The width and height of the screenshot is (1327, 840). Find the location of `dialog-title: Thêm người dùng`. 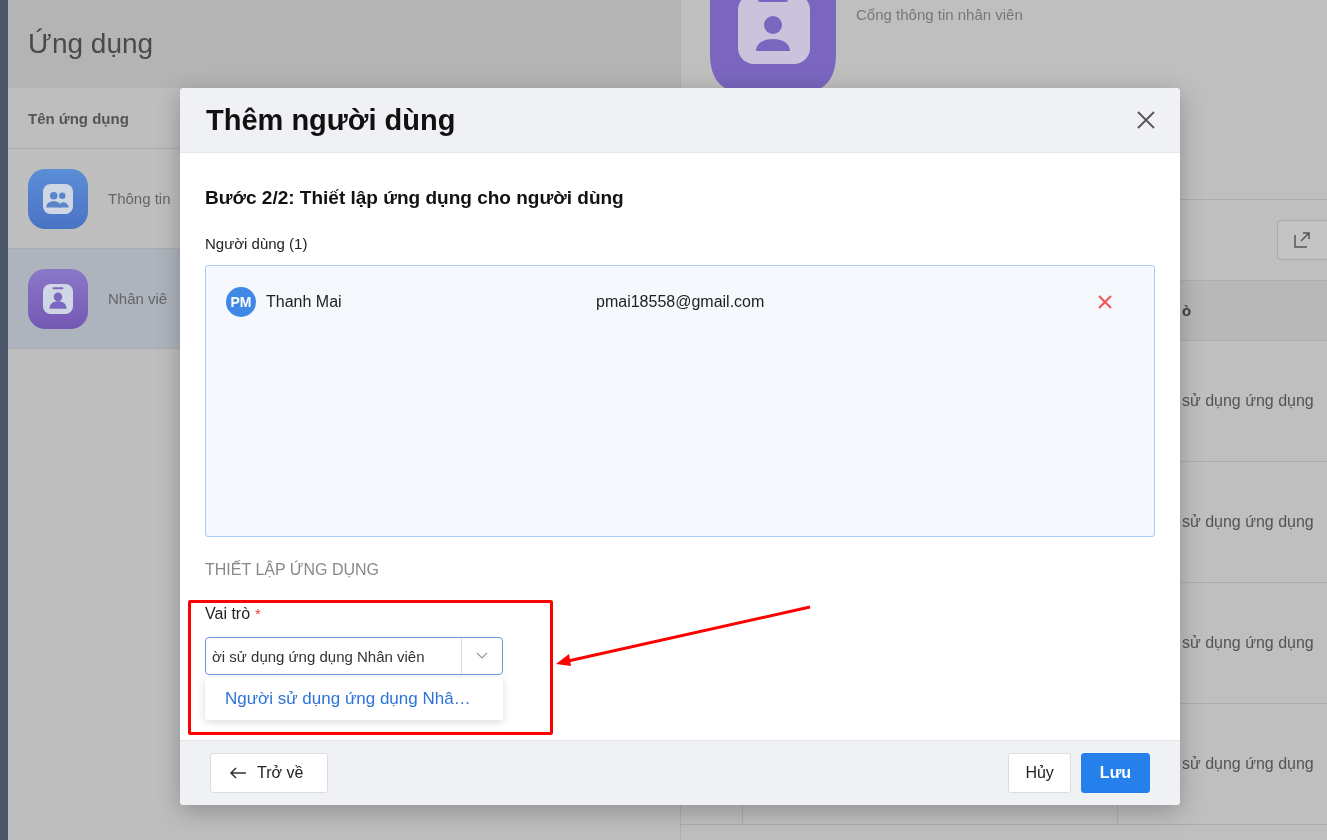

dialog-title: Thêm người dùng is located at coordinates (331, 120).